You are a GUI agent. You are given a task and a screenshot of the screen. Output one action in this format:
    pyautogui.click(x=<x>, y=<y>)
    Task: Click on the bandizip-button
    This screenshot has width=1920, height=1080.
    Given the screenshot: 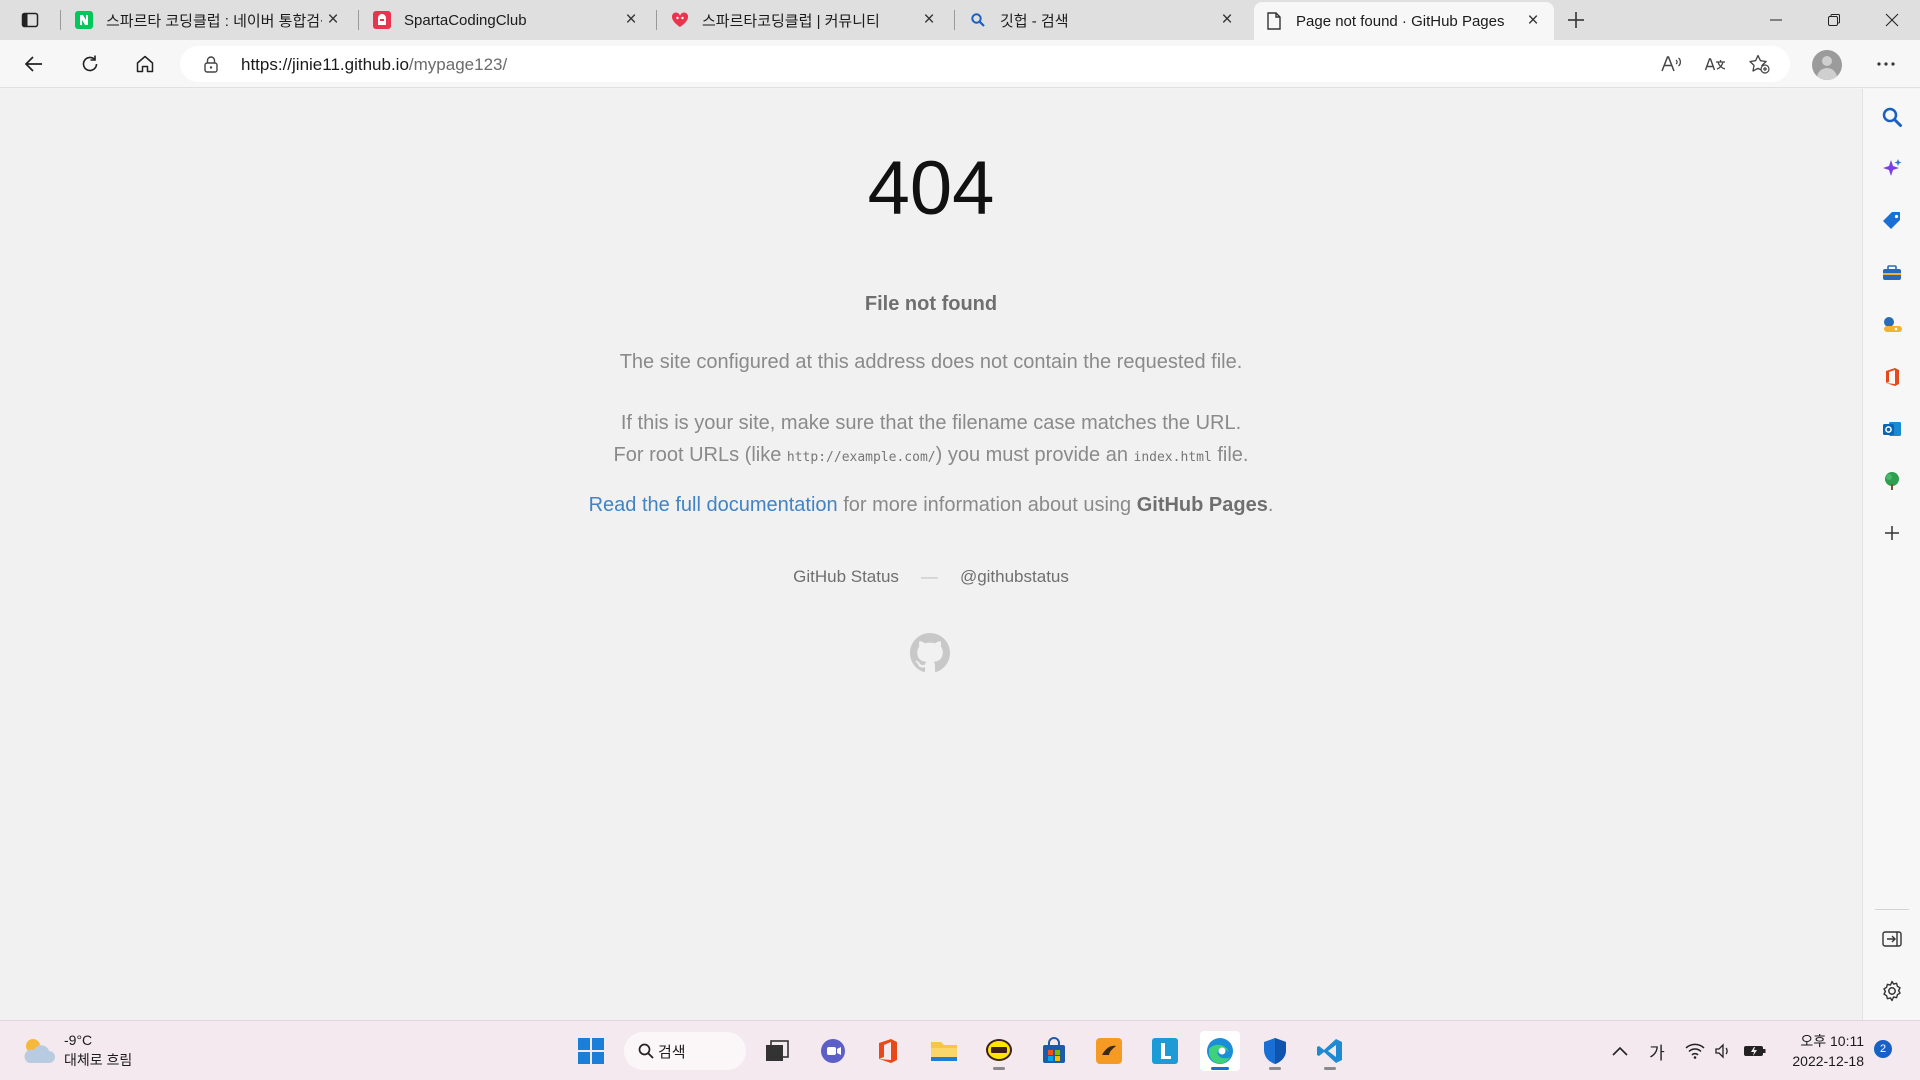 What is the action you would take?
    pyautogui.click(x=1109, y=1051)
    